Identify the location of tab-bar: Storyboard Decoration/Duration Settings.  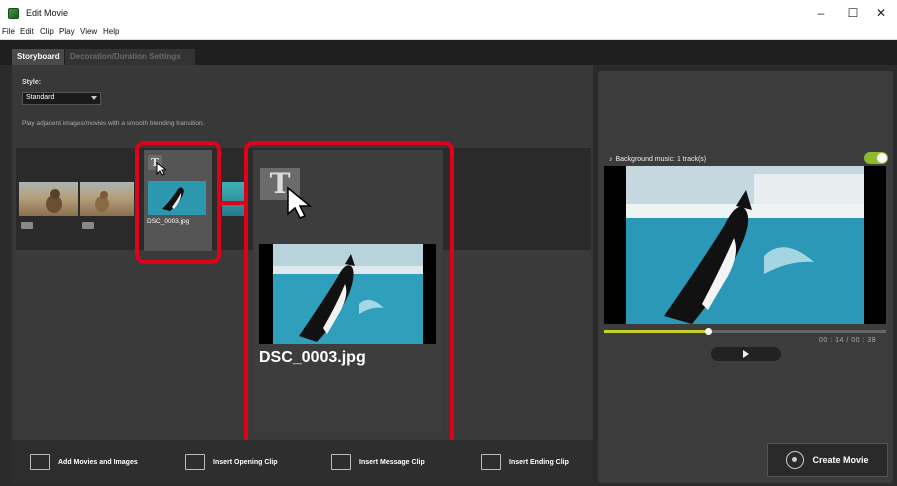
(448, 52).